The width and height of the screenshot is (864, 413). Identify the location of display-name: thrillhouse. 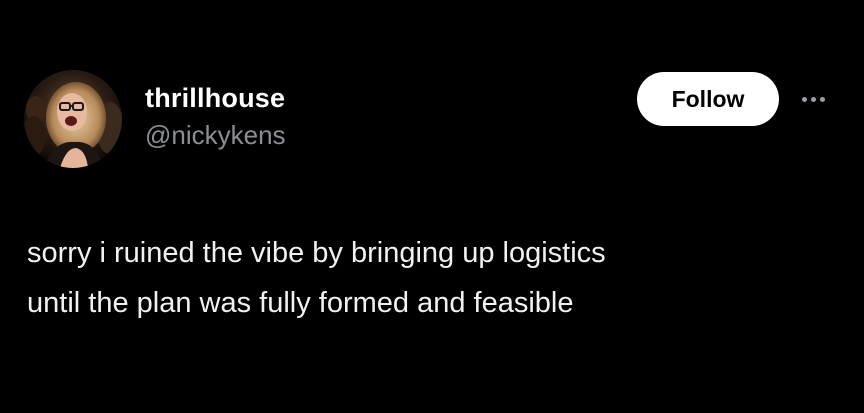
(215, 98).